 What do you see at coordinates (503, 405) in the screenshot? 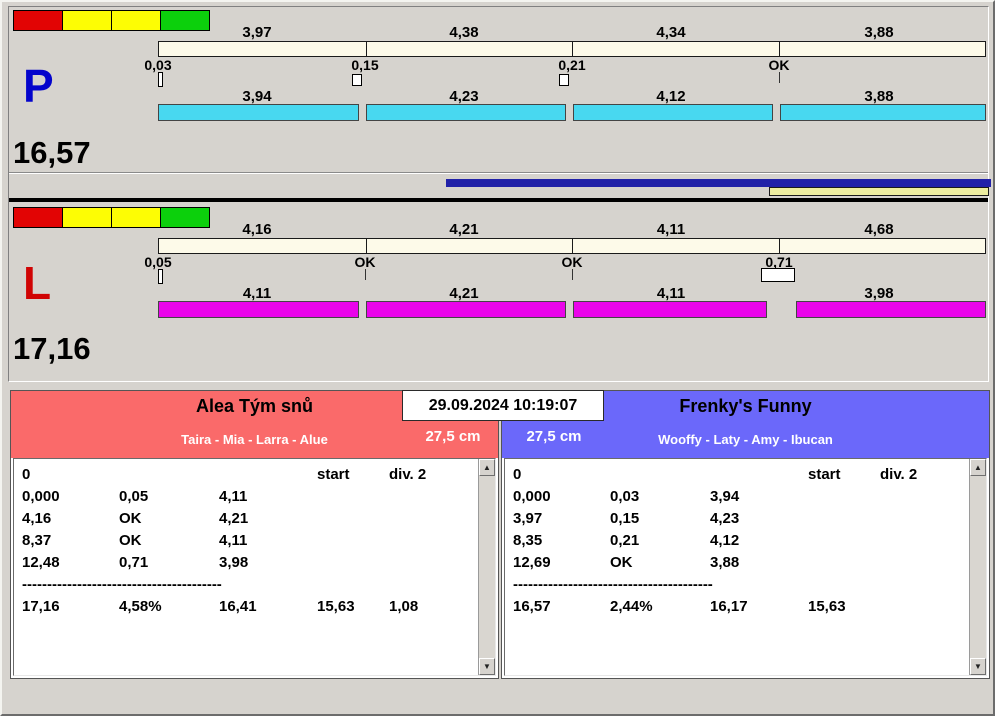
I see `datetime-display: 29.09.2024 10:19:07` at bounding box center [503, 405].